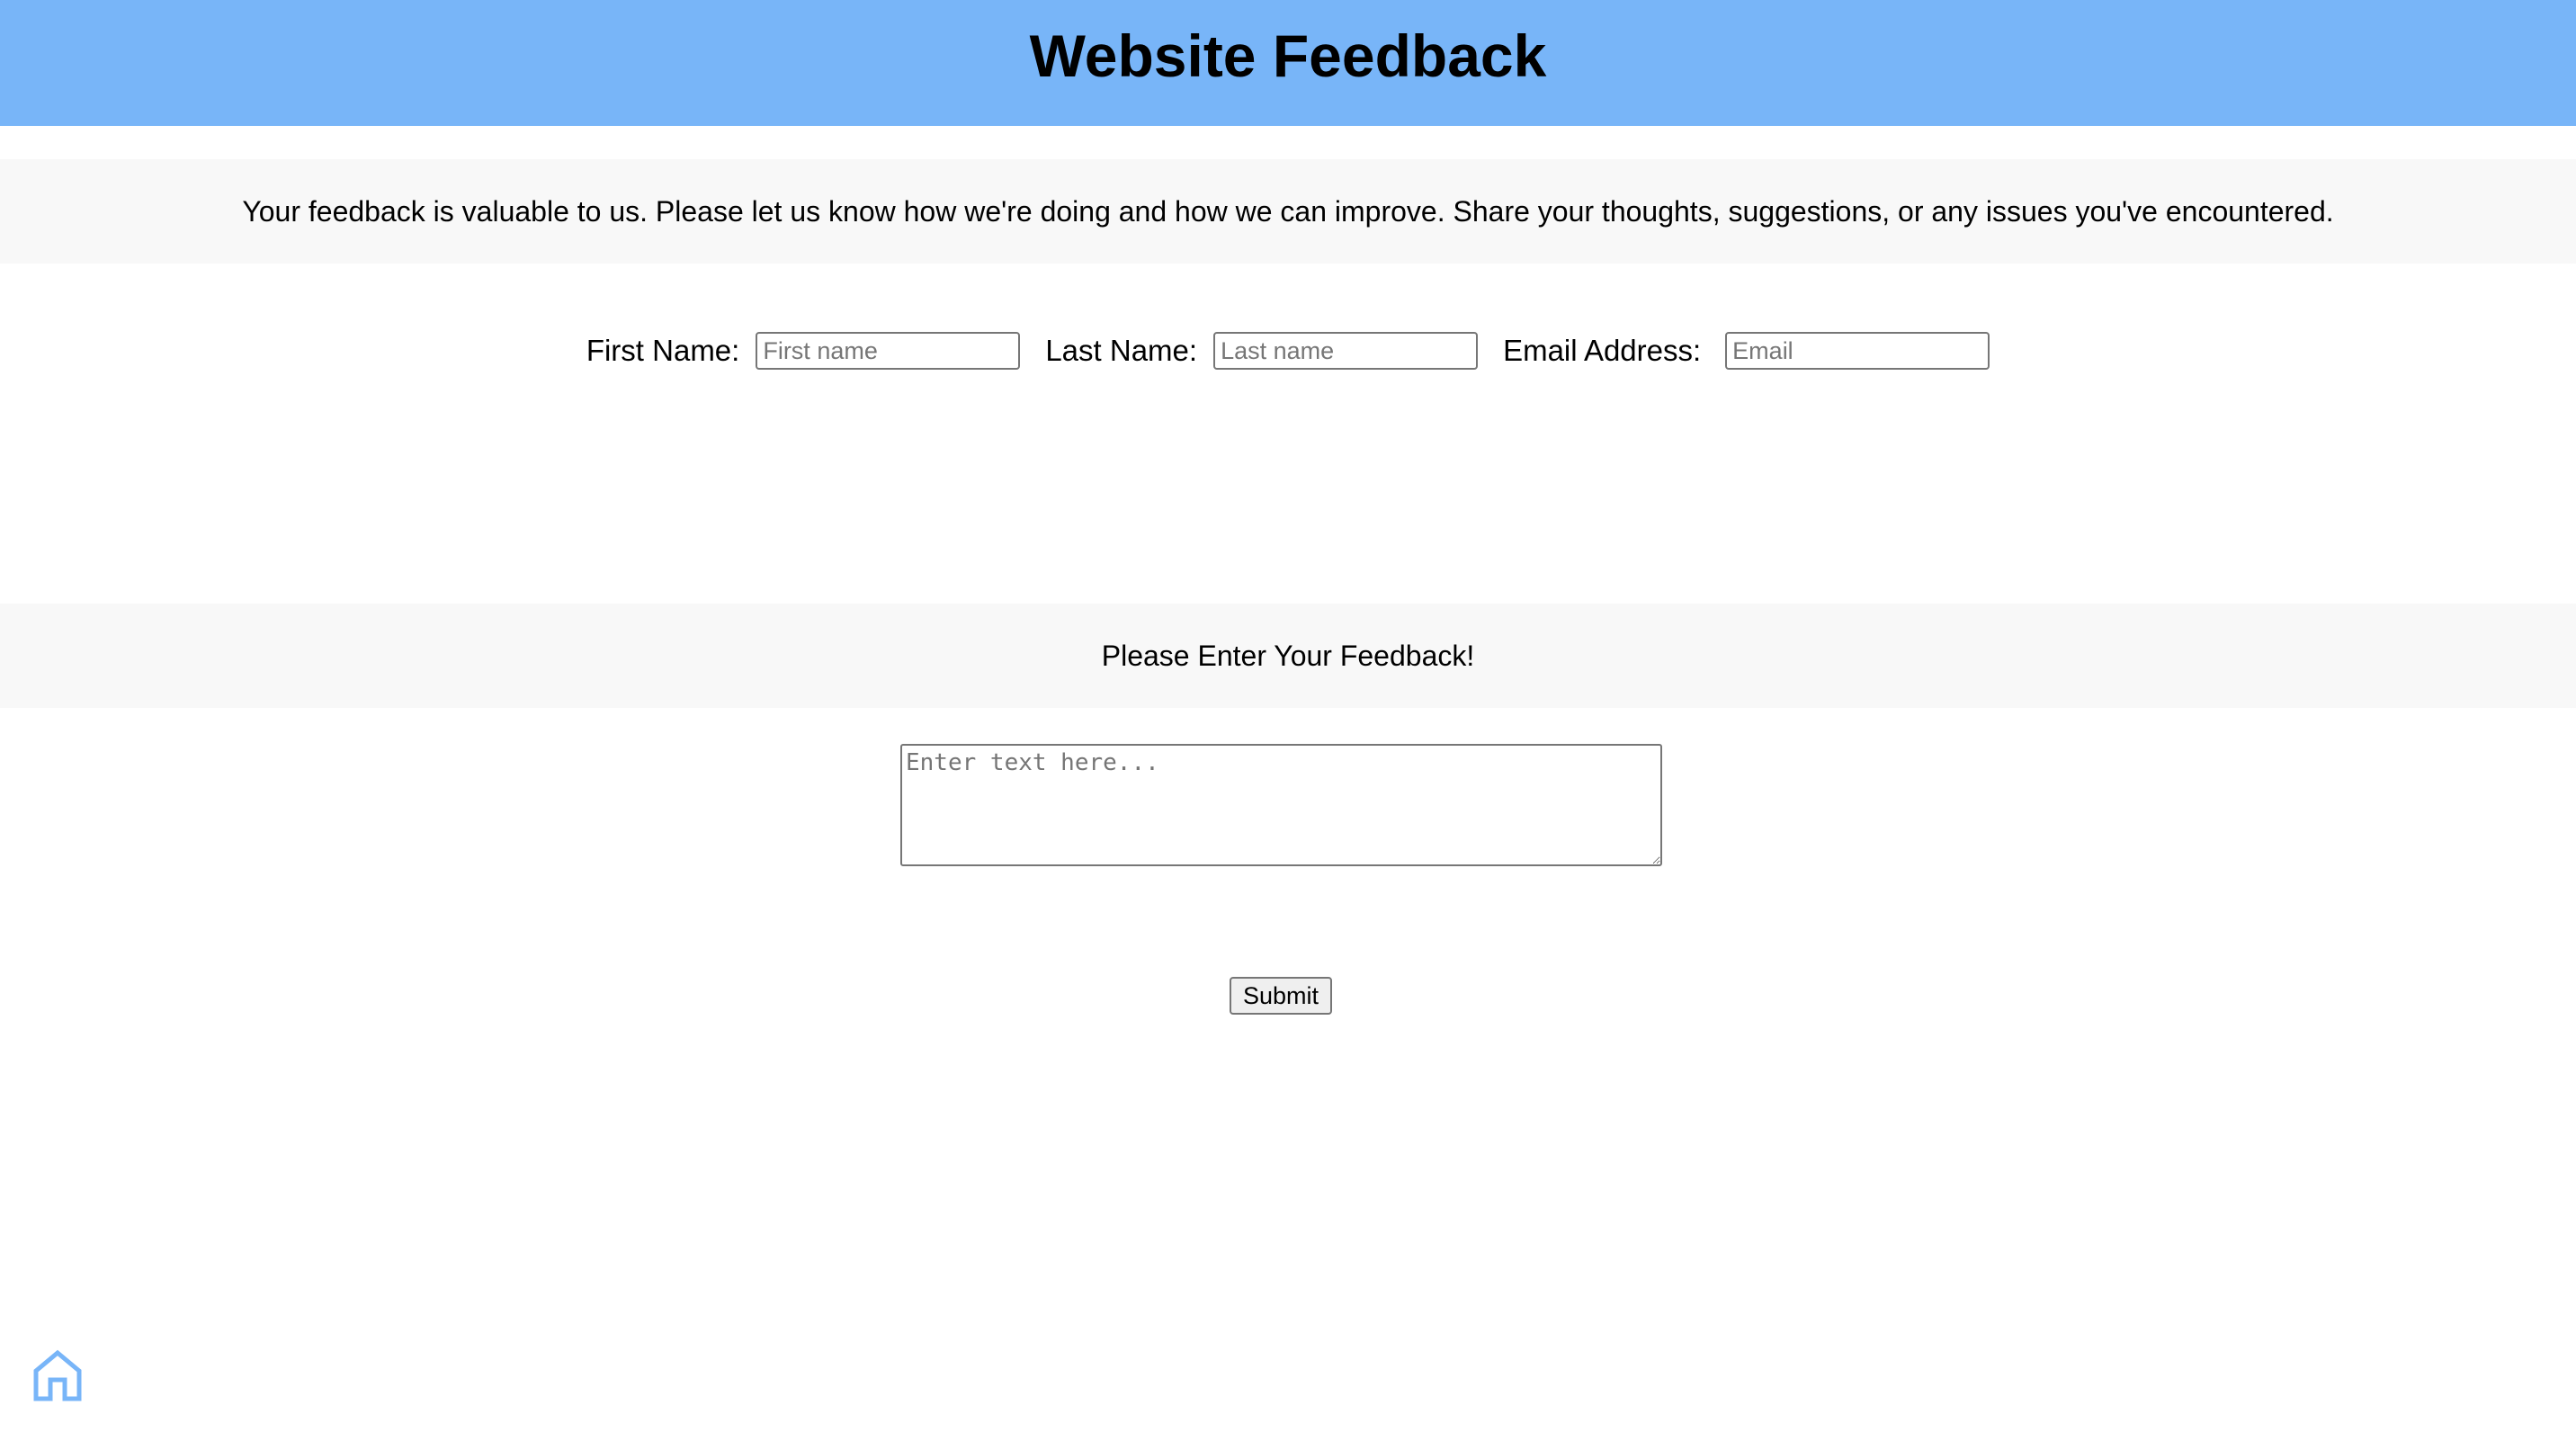 The image size is (2576, 1450). What do you see at coordinates (663, 350) in the screenshot?
I see `first-name-label: First Name:` at bounding box center [663, 350].